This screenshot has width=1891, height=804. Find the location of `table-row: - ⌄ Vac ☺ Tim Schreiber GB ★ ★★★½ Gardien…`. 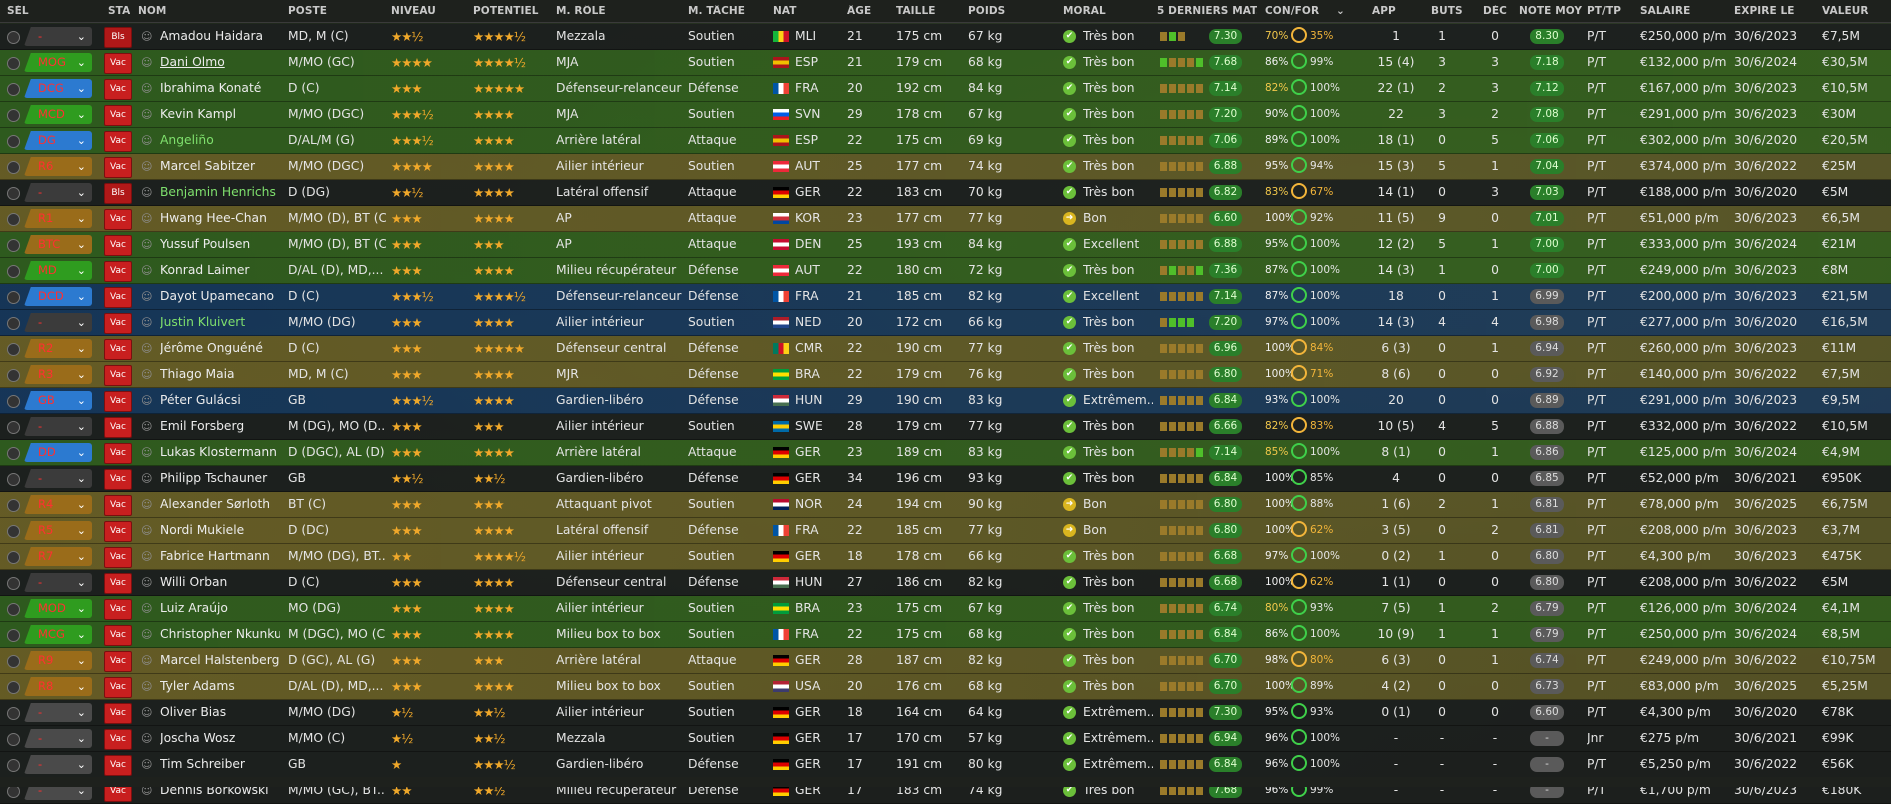

table-row: - ⌄ Vac ☺ Tim Schreiber GB ★ ★★★½ Gardien… is located at coordinates (945, 765).